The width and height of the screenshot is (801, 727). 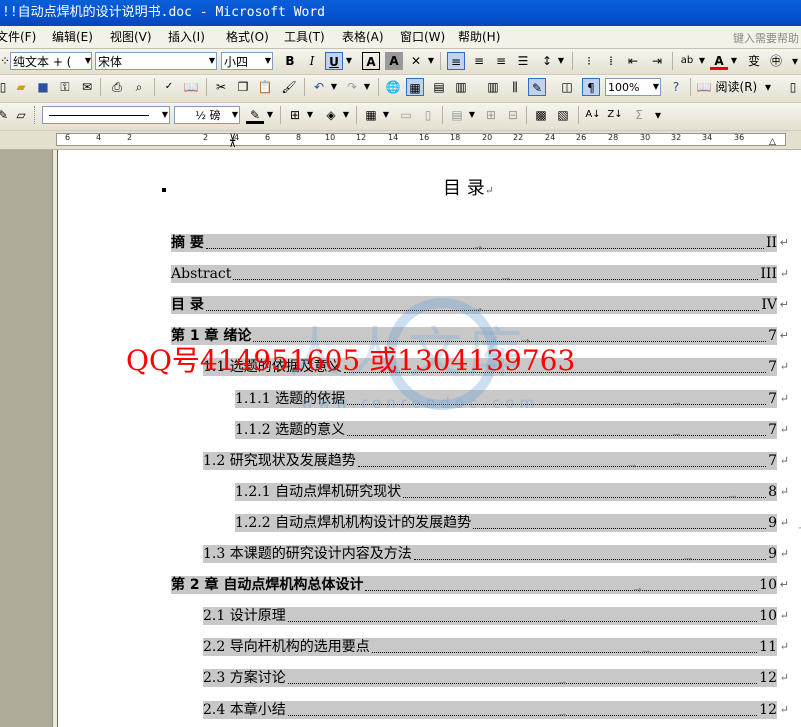 I want to click on line-style-dropdown-icon: ▼, so click(x=165, y=115).